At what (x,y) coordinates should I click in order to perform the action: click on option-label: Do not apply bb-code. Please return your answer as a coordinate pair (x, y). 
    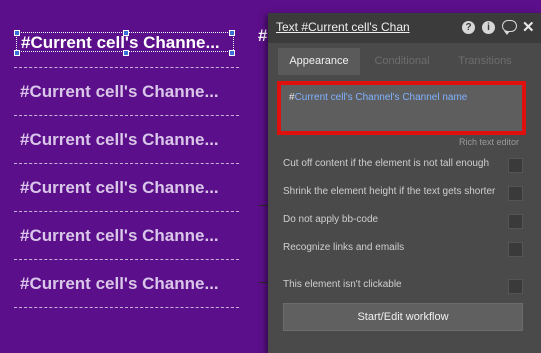
    Looking at the image, I should click on (331, 219).